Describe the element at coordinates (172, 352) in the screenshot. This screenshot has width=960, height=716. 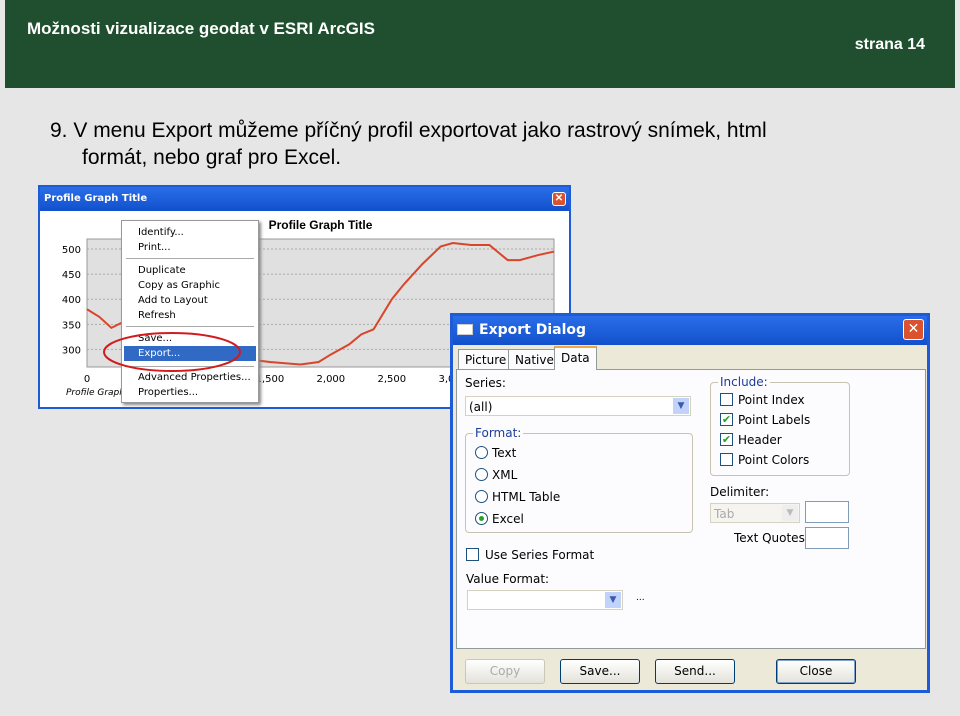
I see `highlight-ellipse` at that location.